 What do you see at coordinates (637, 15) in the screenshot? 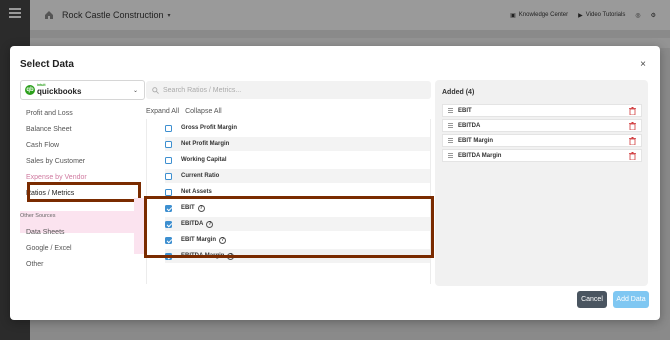
I see `help-icon: ◎` at bounding box center [637, 15].